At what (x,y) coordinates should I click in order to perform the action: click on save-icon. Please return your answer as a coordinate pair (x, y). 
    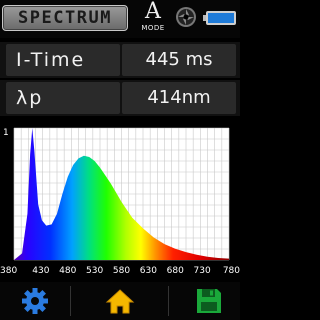
    Looking at the image, I should click on (209, 301).